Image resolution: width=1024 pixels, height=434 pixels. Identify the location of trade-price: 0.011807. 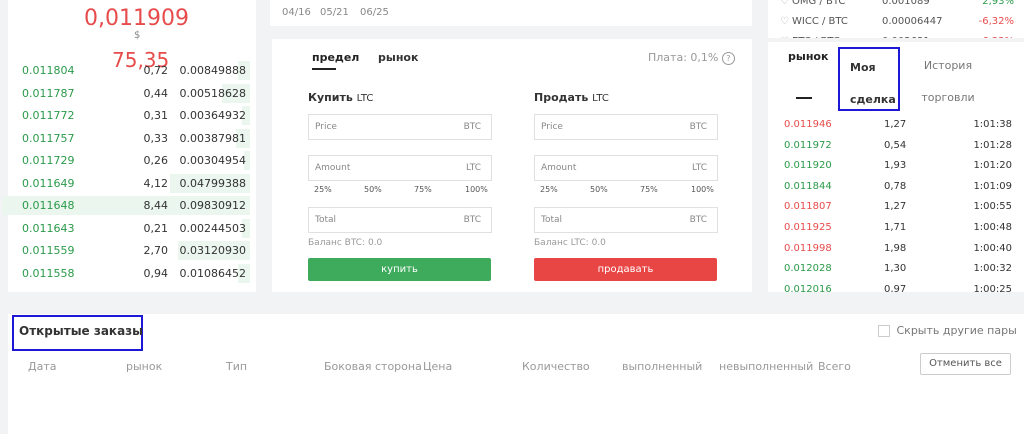
(808, 207).